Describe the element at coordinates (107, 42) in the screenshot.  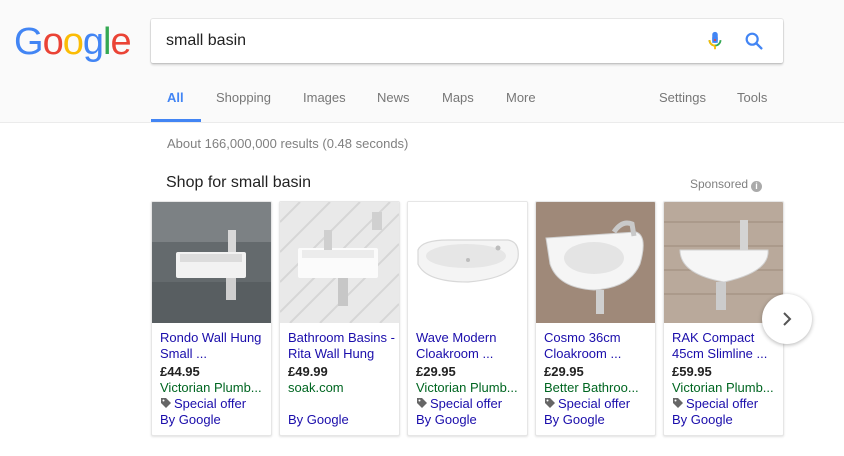
I see `logo-letter: l` at that location.